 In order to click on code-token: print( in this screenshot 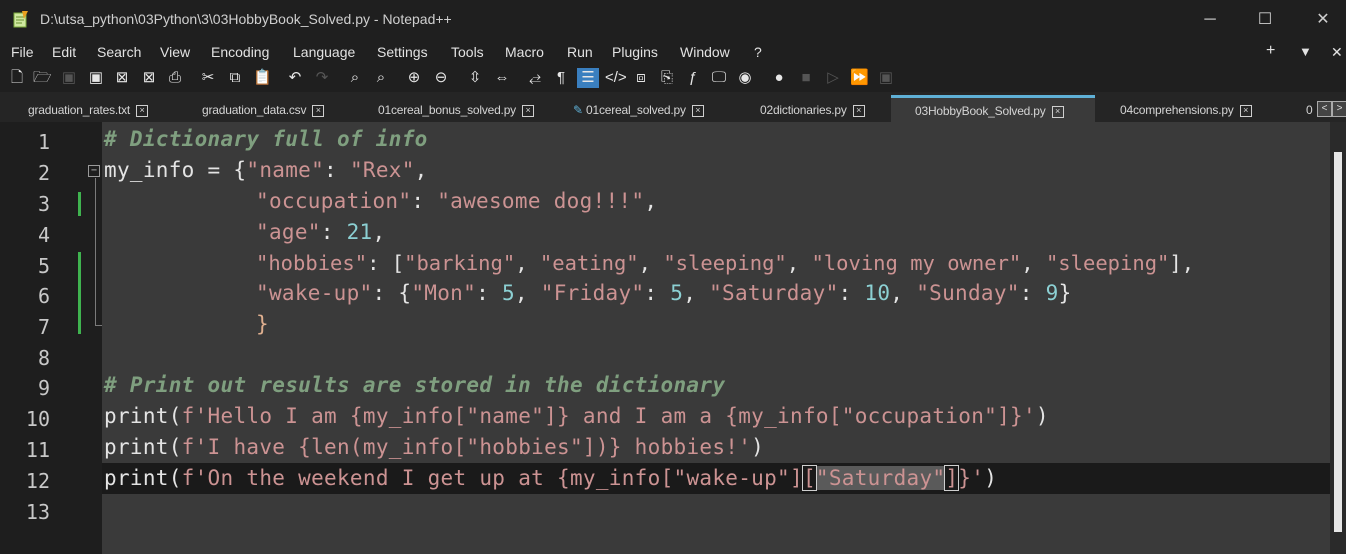, I will do `click(143, 416)`.